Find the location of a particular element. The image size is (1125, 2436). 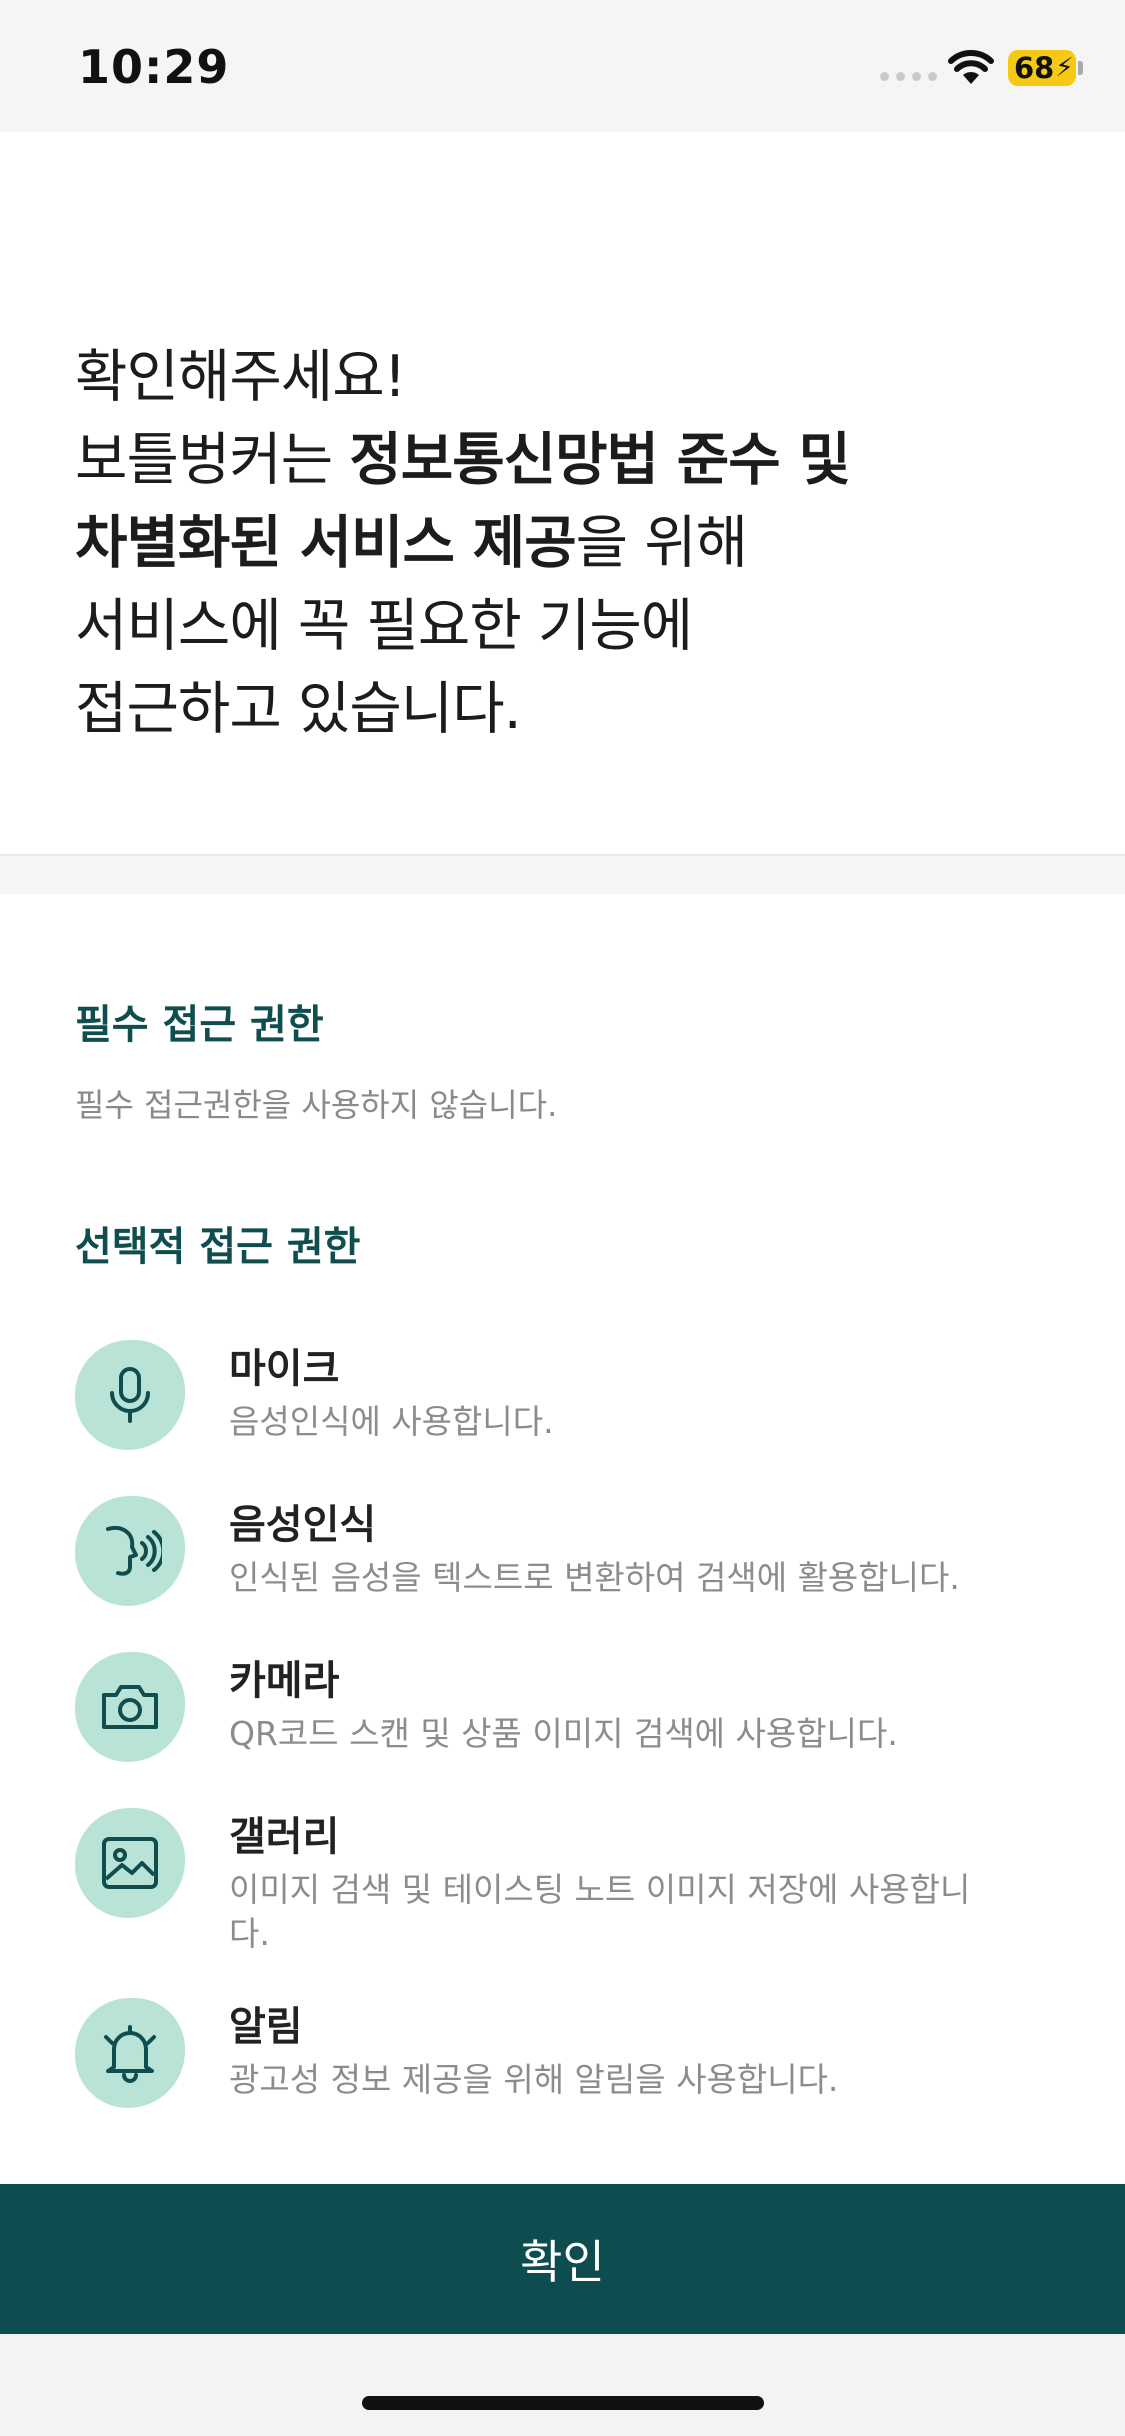

wifi-icon is located at coordinates (971, 67).